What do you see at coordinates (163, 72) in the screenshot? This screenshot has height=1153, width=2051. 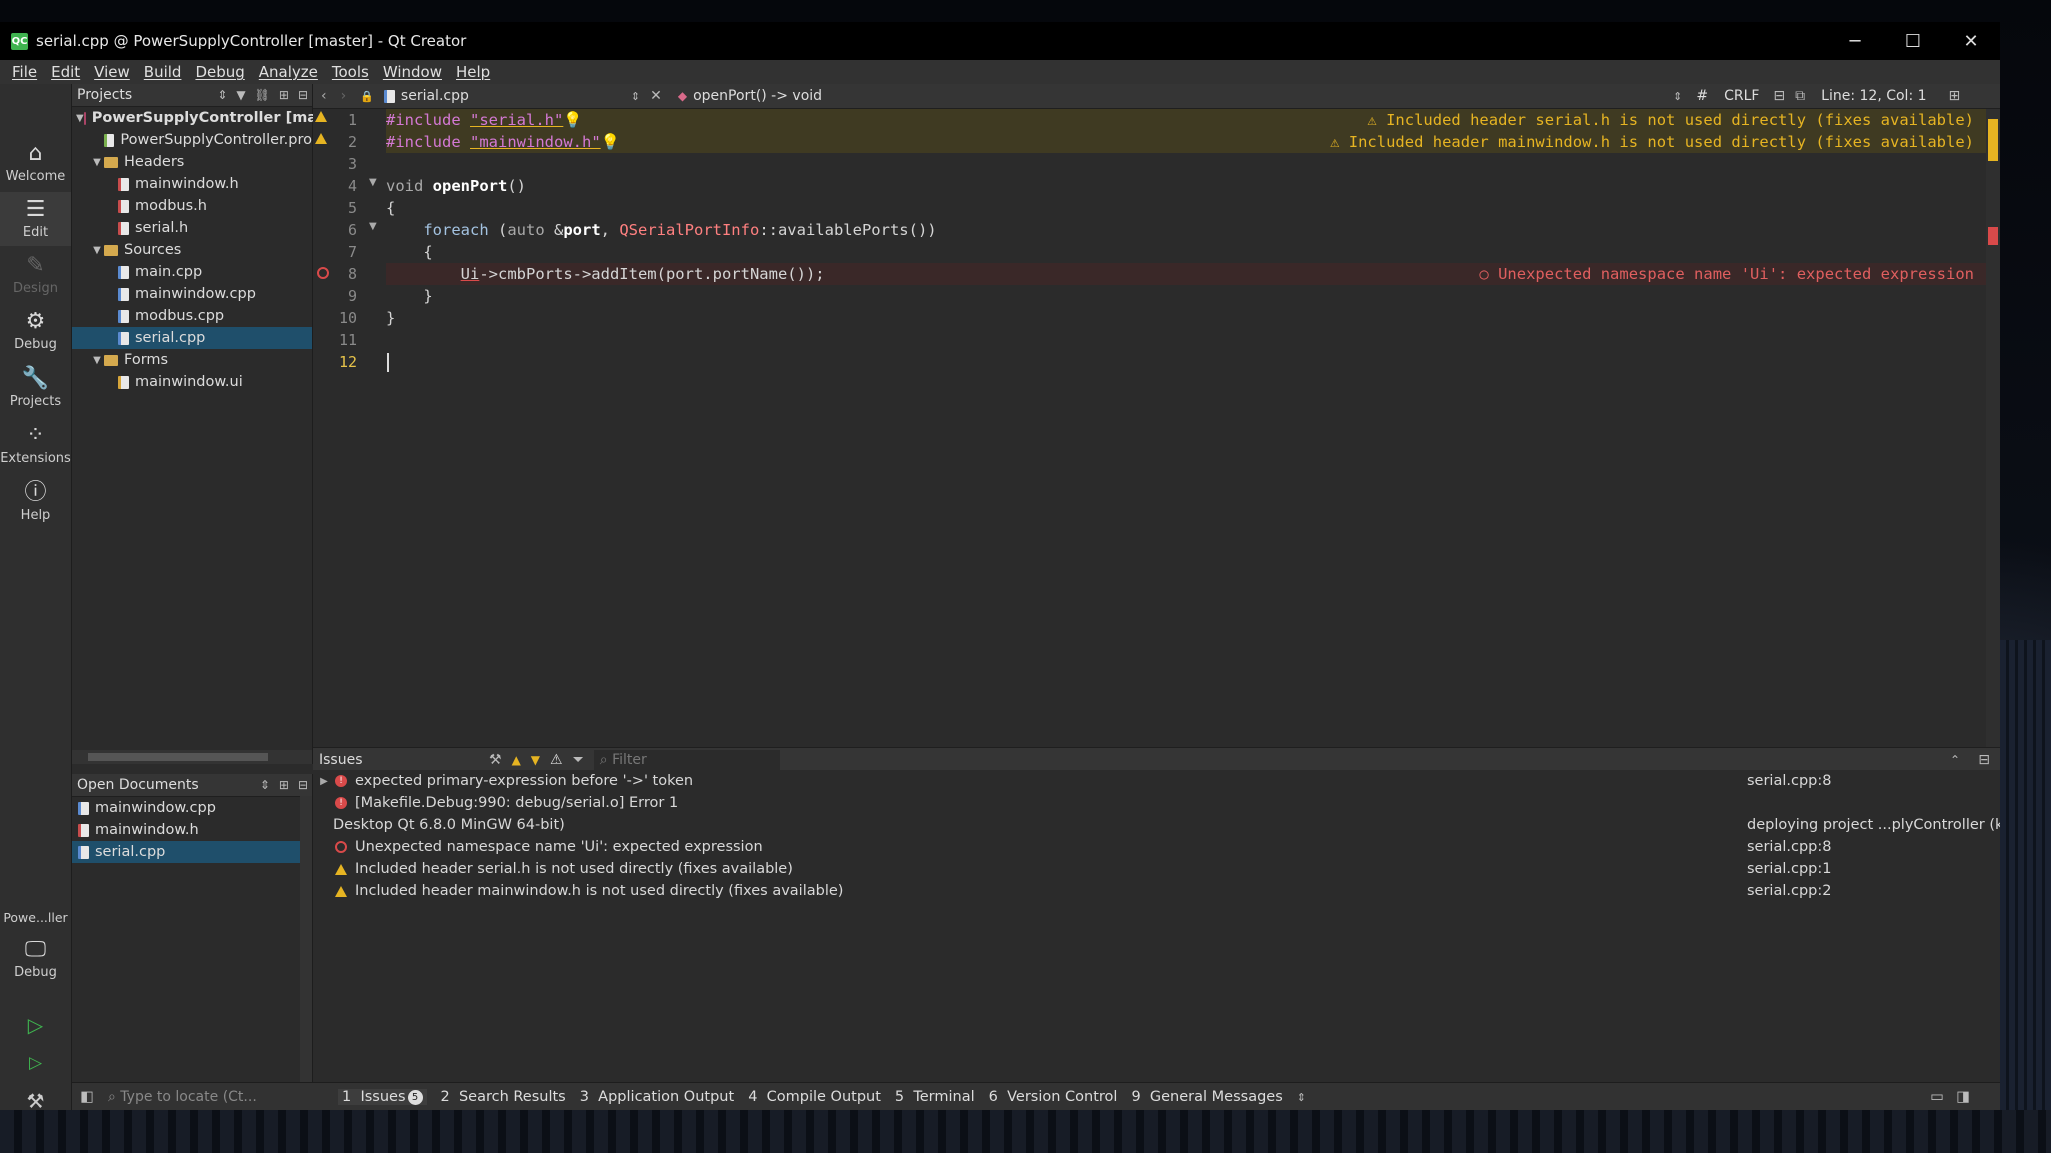 I see `menu-build: Build` at bounding box center [163, 72].